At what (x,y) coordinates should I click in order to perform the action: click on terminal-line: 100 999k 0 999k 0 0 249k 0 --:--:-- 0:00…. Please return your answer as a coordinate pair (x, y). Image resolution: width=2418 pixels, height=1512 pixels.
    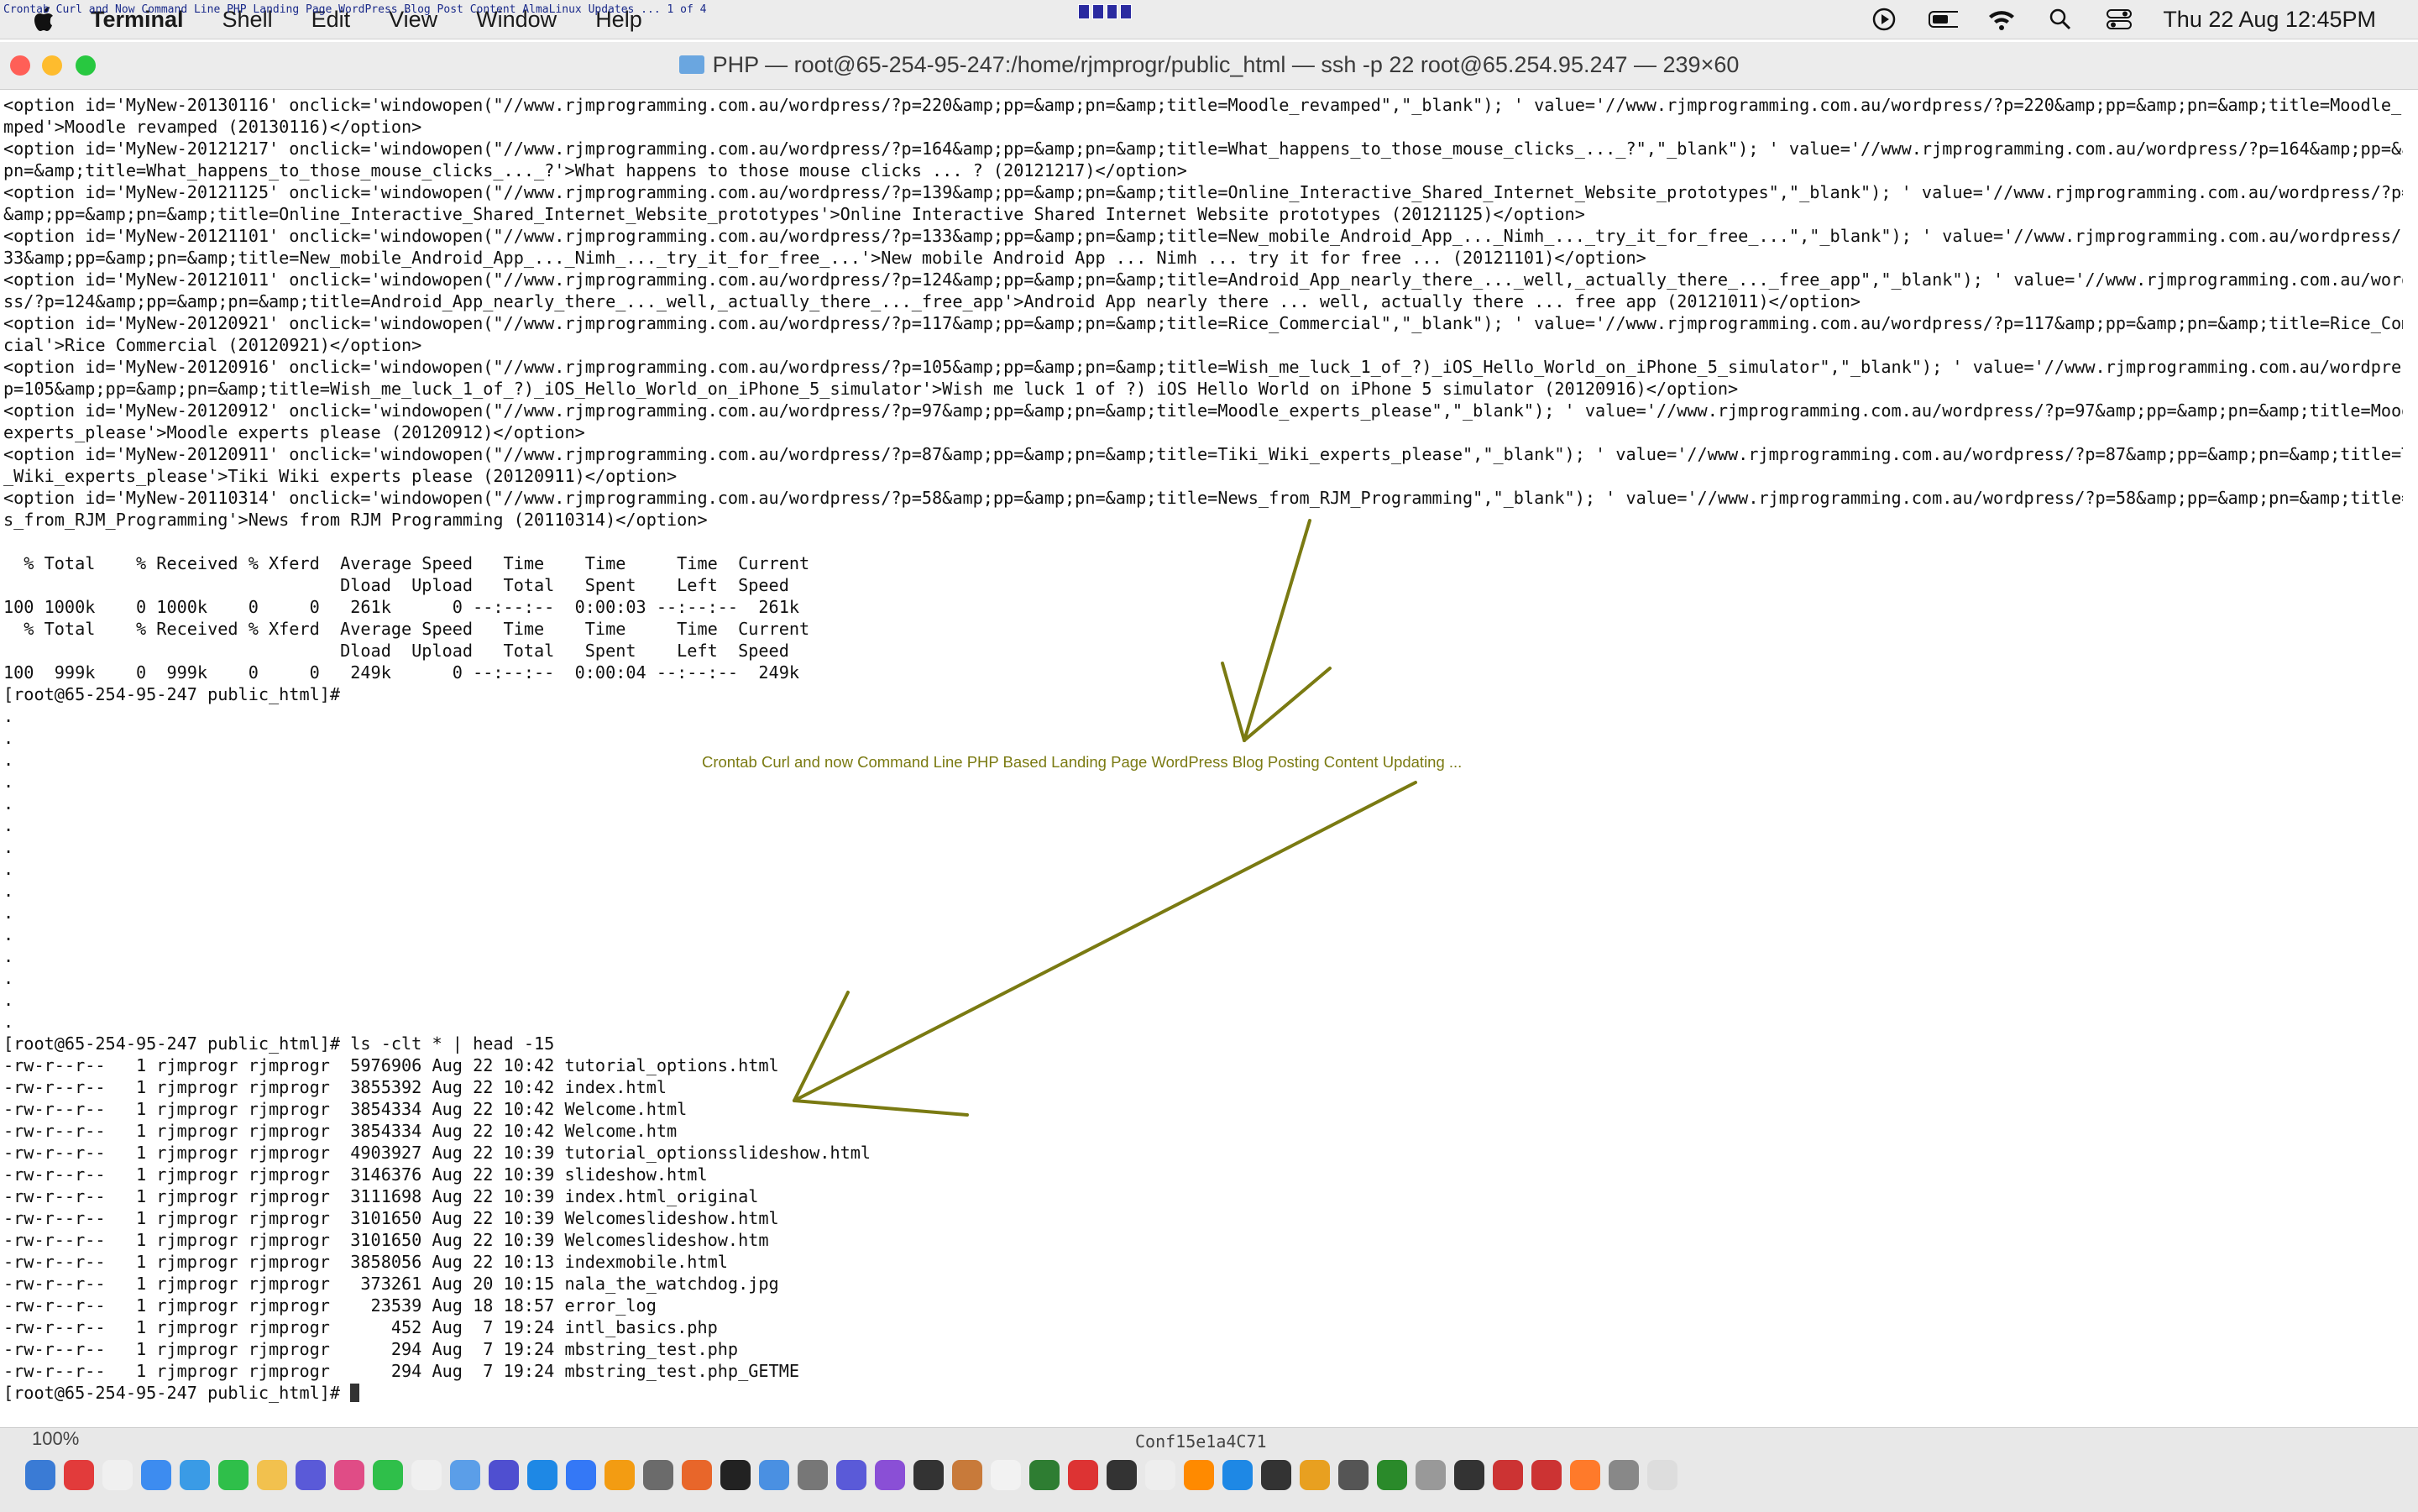
    Looking at the image, I should click on (401, 672).